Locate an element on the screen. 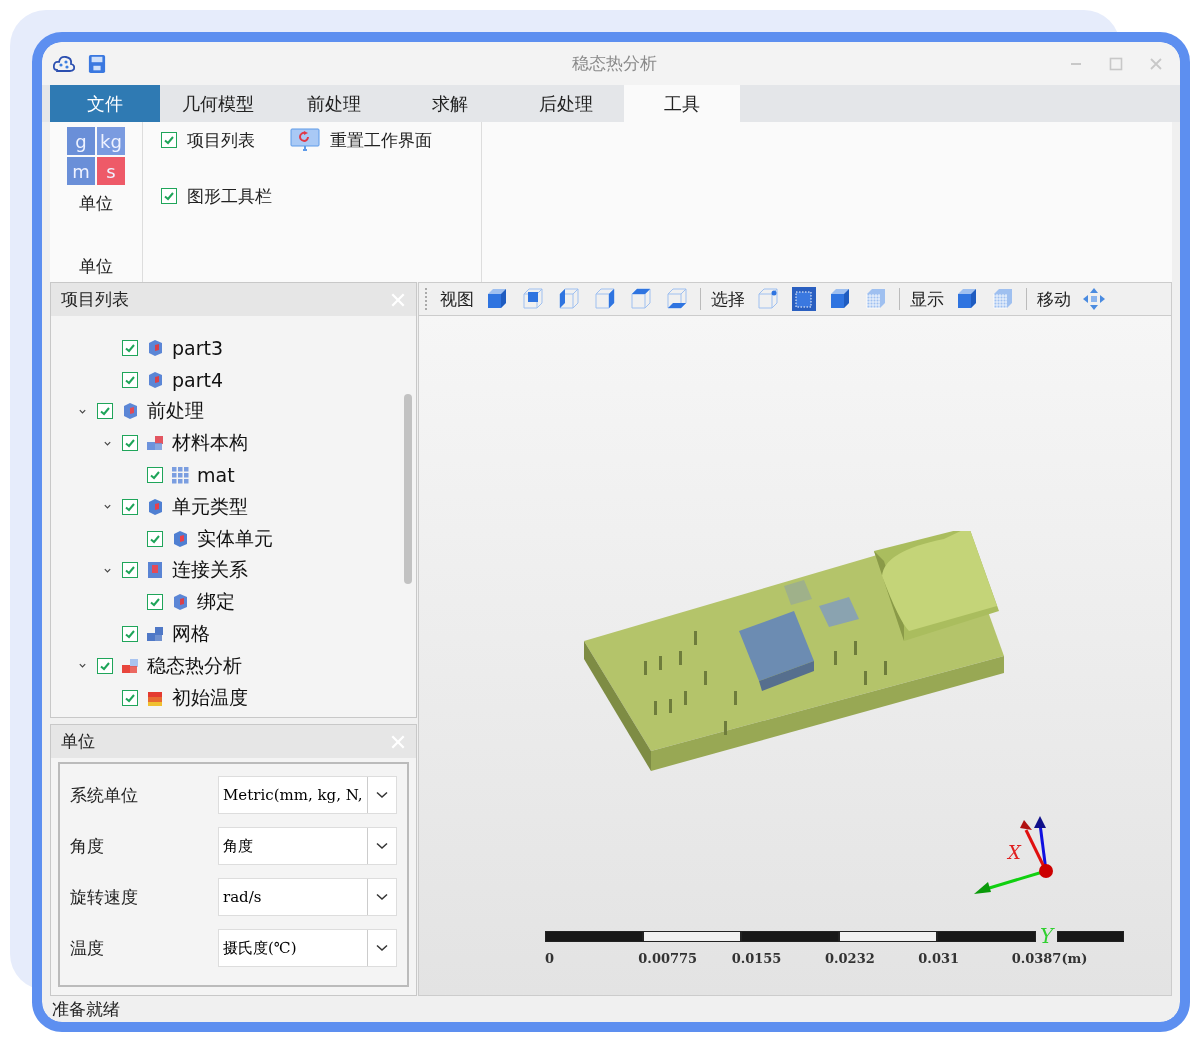  tree-item: mat is located at coordinates (216, 475).